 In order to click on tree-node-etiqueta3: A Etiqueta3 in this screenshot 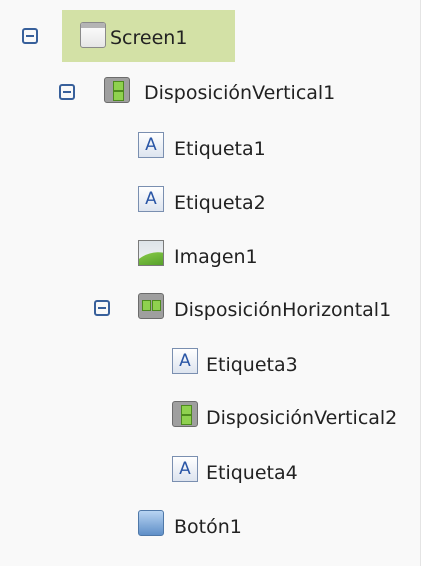, I will do `click(270, 362)`.